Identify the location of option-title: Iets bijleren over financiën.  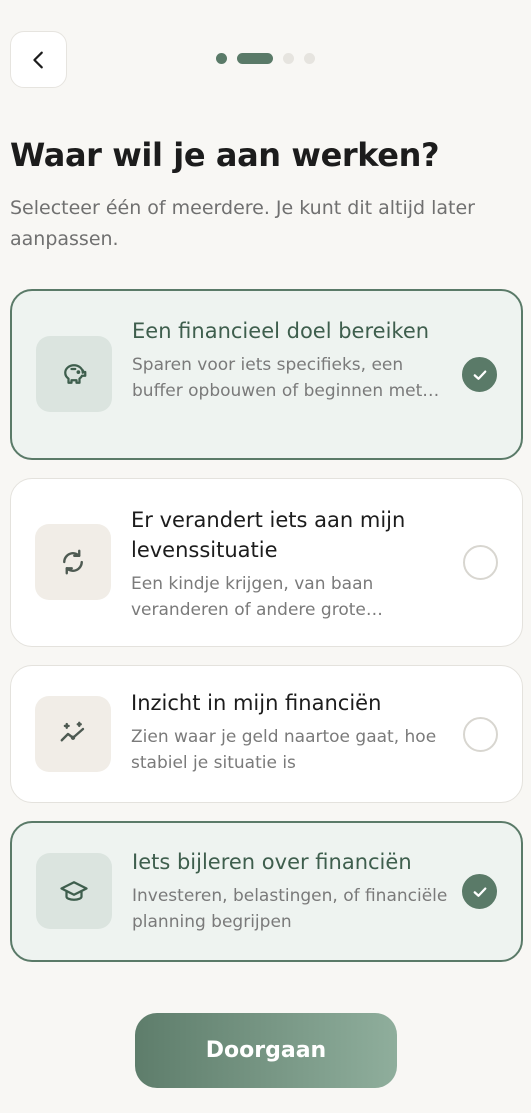
(272, 862).